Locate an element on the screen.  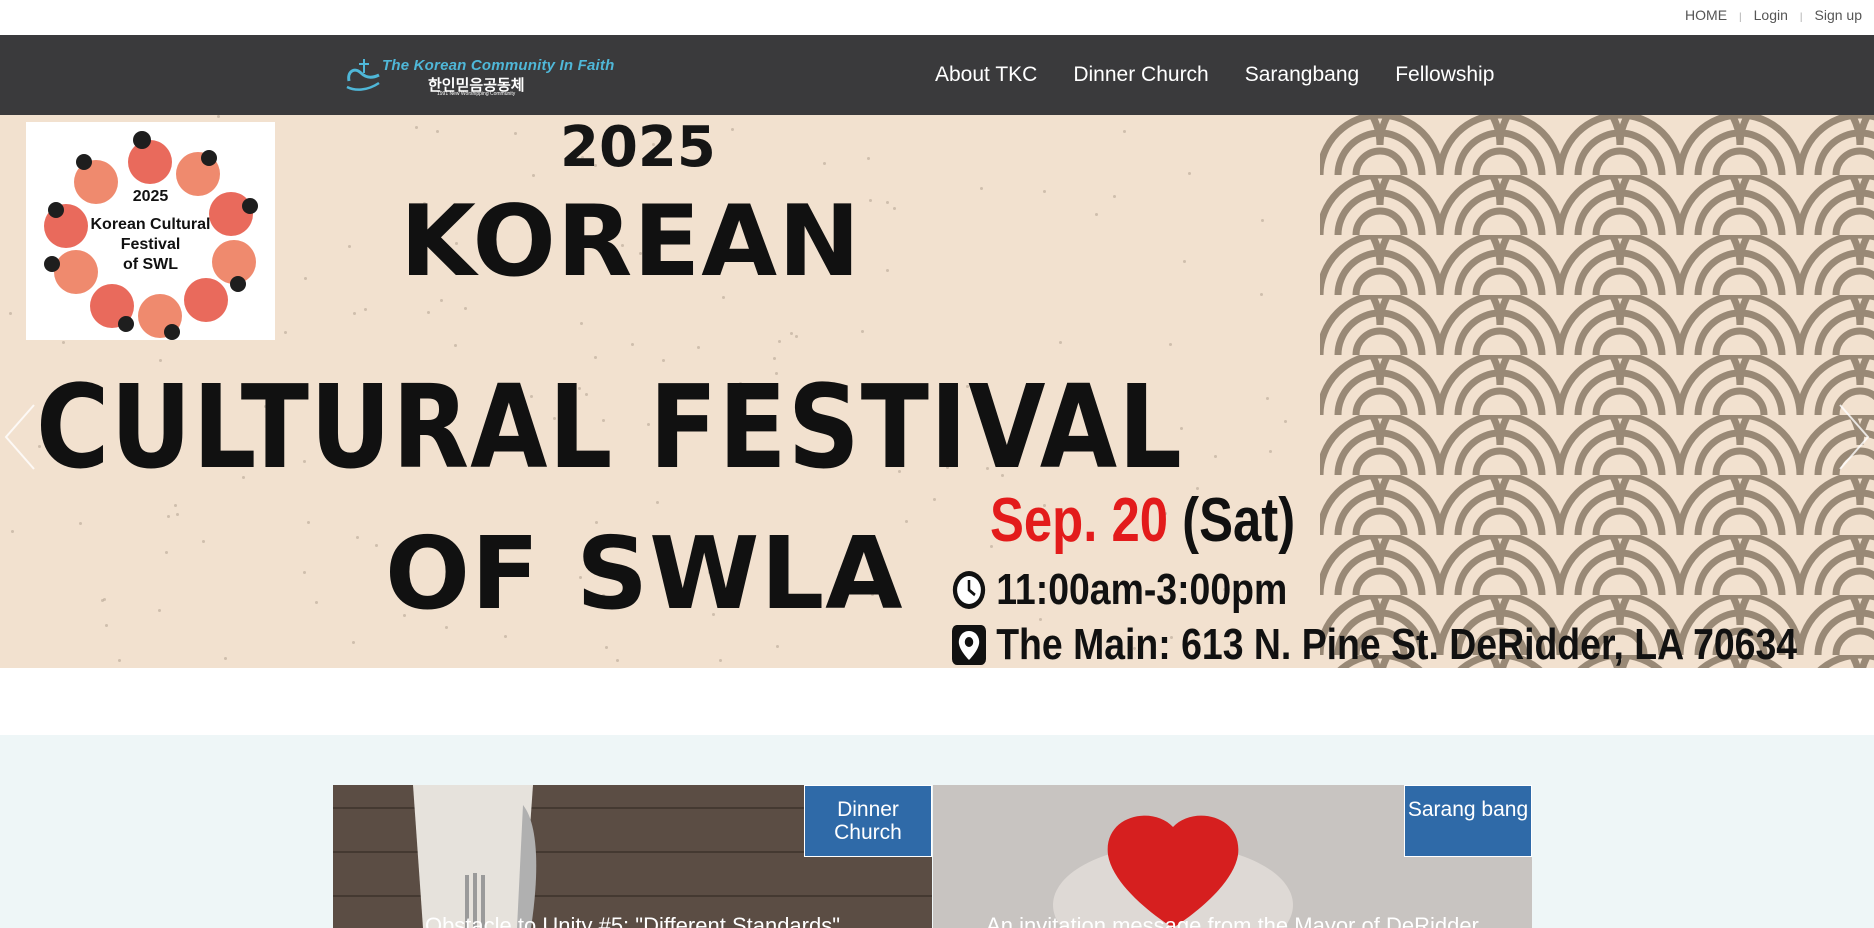
logo-subtext: 1991 New Worshipping Community is located at coordinates (476, 94).